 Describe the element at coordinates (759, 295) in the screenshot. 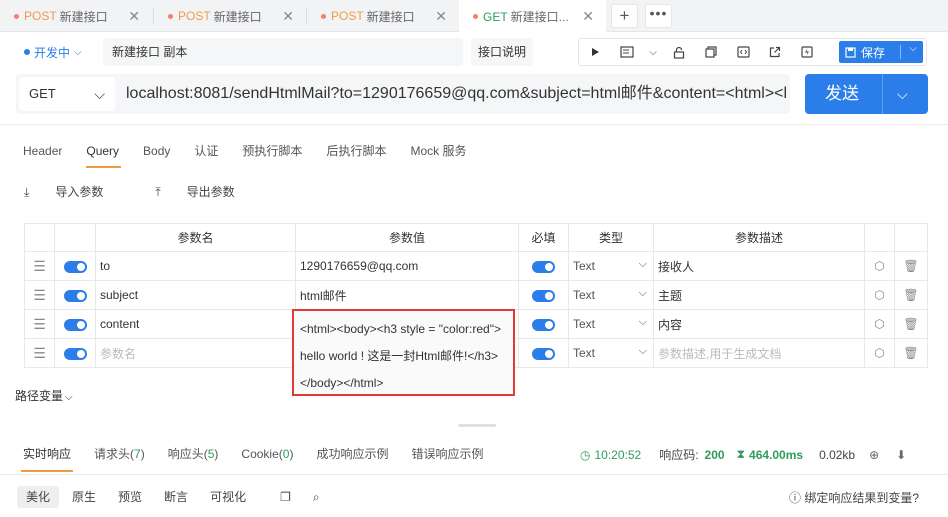

I see `param-desc: 主题` at that location.